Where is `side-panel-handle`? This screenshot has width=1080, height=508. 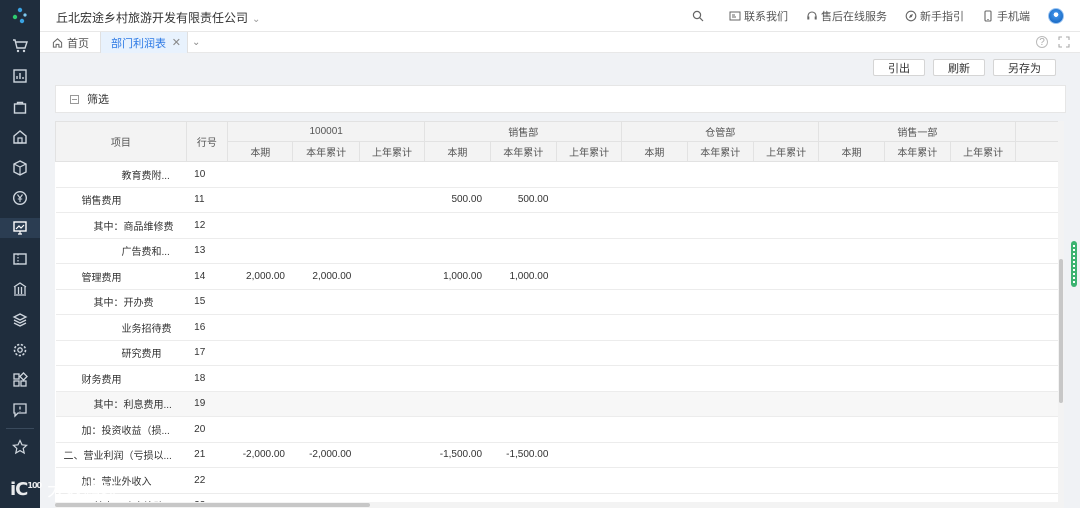 side-panel-handle is located at coordinates (1074, 264).